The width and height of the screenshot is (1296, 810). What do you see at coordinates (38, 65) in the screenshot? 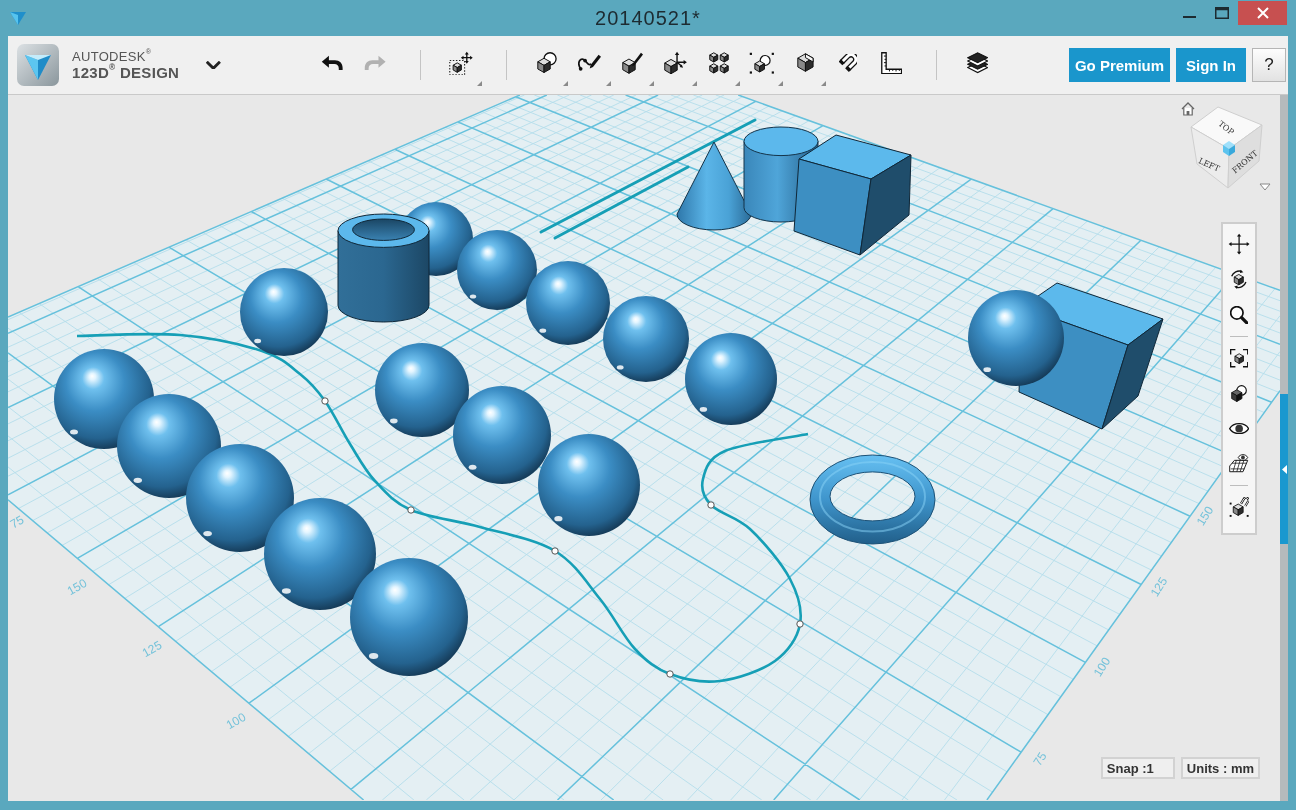
I see `app-logo-icon` at bounding box center [38, 65].